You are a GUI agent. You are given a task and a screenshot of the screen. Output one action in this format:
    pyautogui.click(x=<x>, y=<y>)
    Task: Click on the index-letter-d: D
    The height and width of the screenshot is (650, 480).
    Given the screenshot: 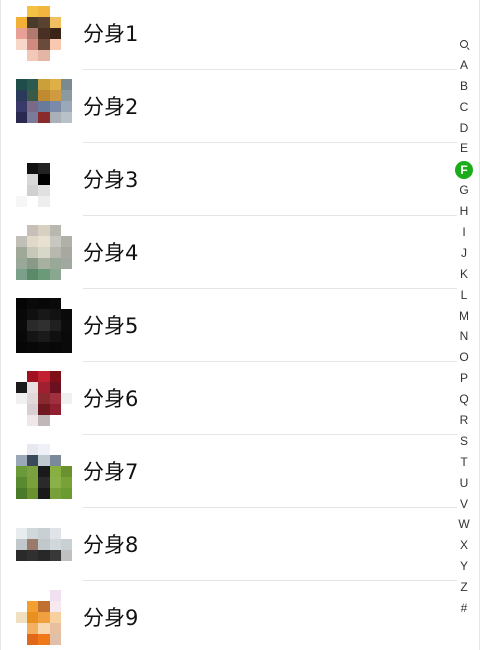 What is the action you would take?
    pyautogui.click(x=464, y=128)
    